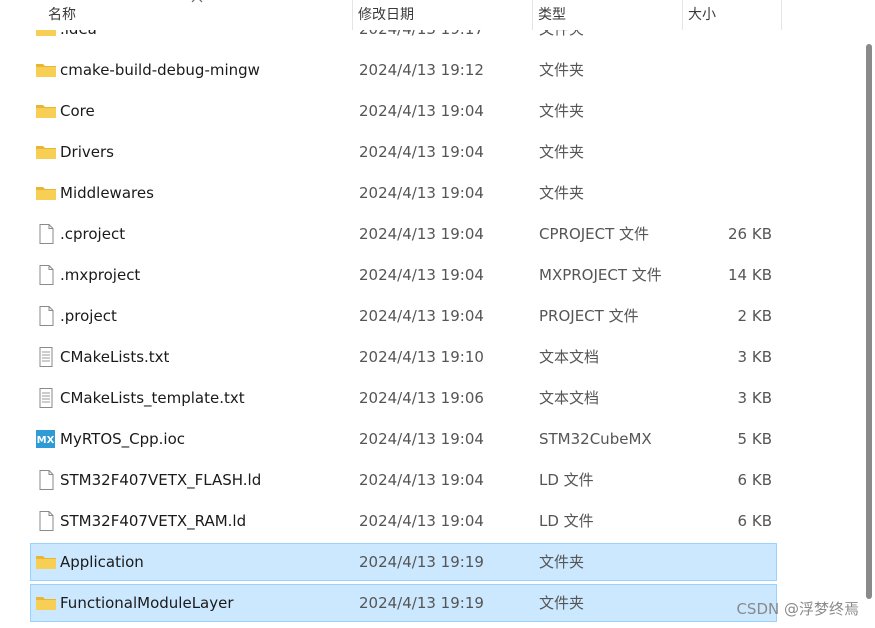 The image size is (875, 628). Describe the element at coordinates (594, 234) in the screenshot. I see `file-type: CPROJECT 文件` at that location.